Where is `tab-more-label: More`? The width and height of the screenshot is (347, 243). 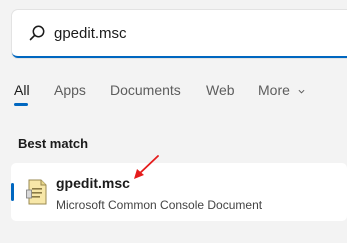
tab-more-label: More is located at coordinates (274, 90).